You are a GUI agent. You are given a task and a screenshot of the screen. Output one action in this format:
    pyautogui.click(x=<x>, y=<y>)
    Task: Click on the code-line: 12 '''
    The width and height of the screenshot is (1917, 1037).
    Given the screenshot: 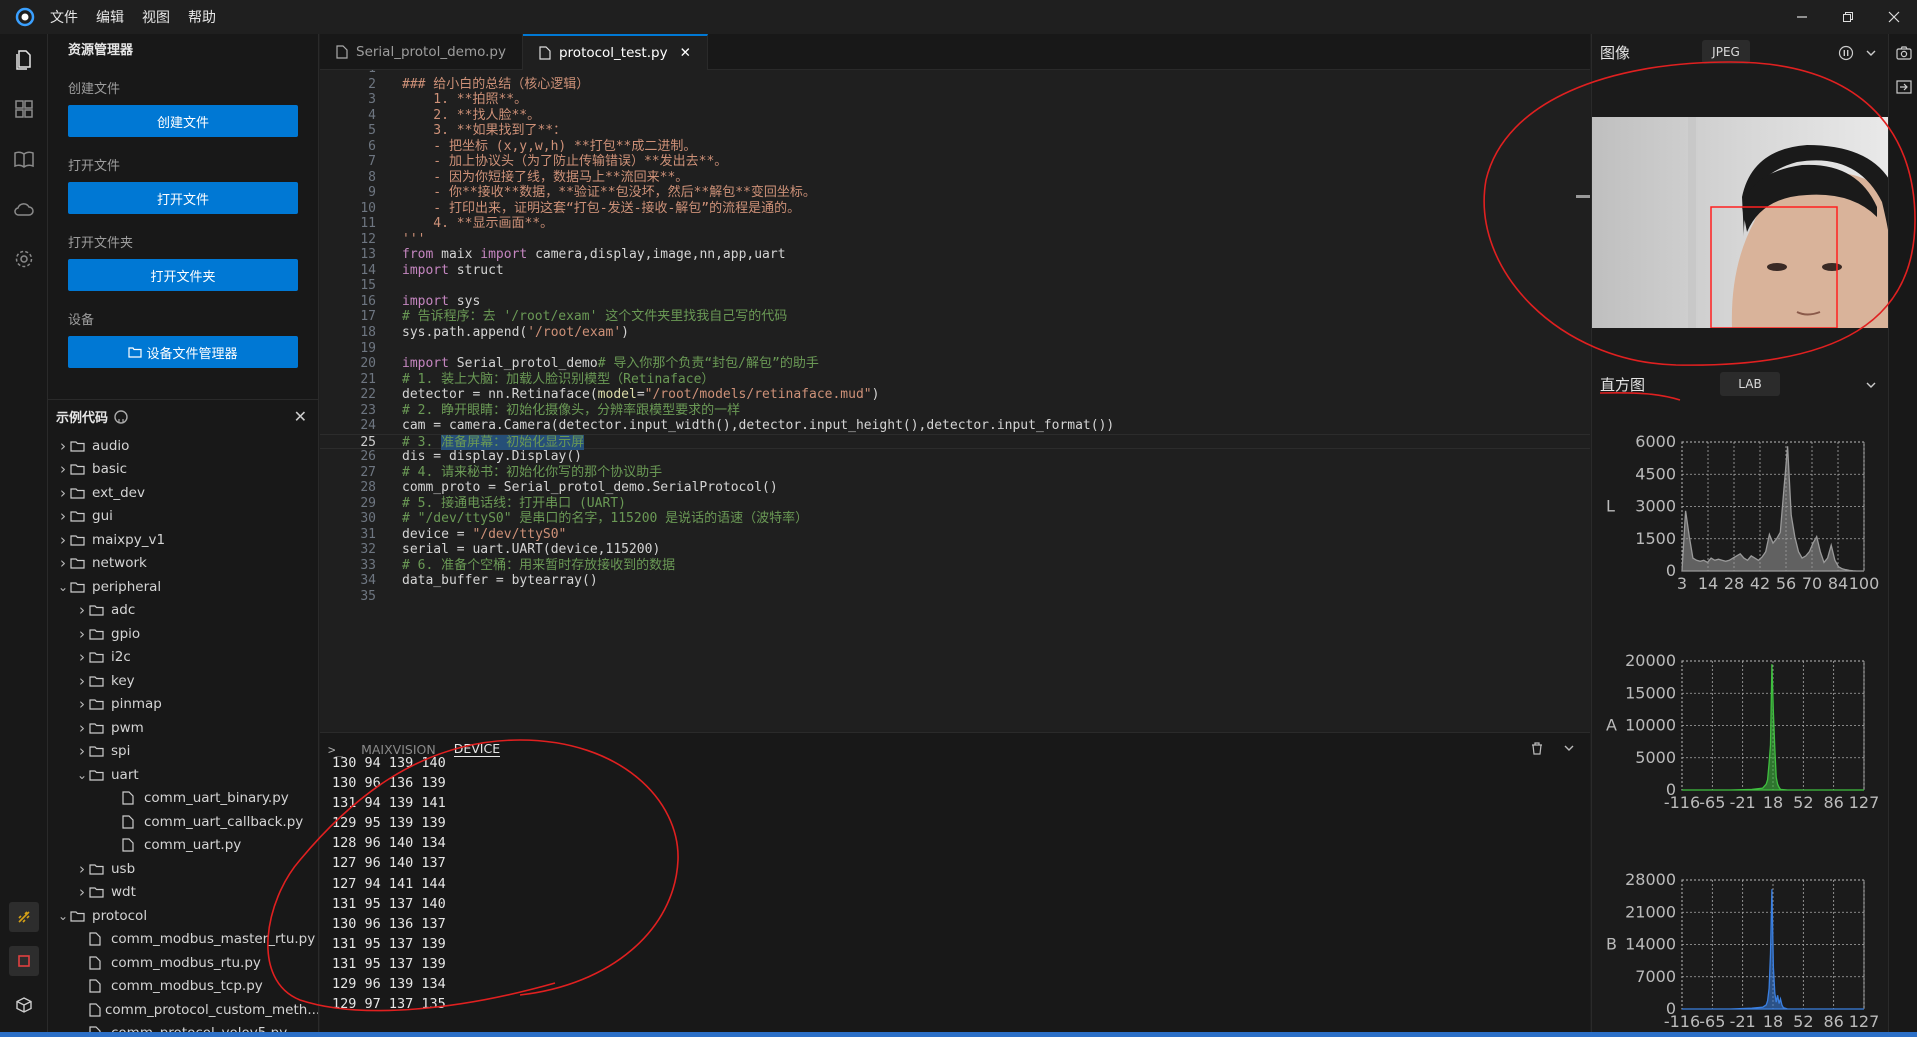 What is the action you would take?
    pyautogui.click(x=955, y=240)
    